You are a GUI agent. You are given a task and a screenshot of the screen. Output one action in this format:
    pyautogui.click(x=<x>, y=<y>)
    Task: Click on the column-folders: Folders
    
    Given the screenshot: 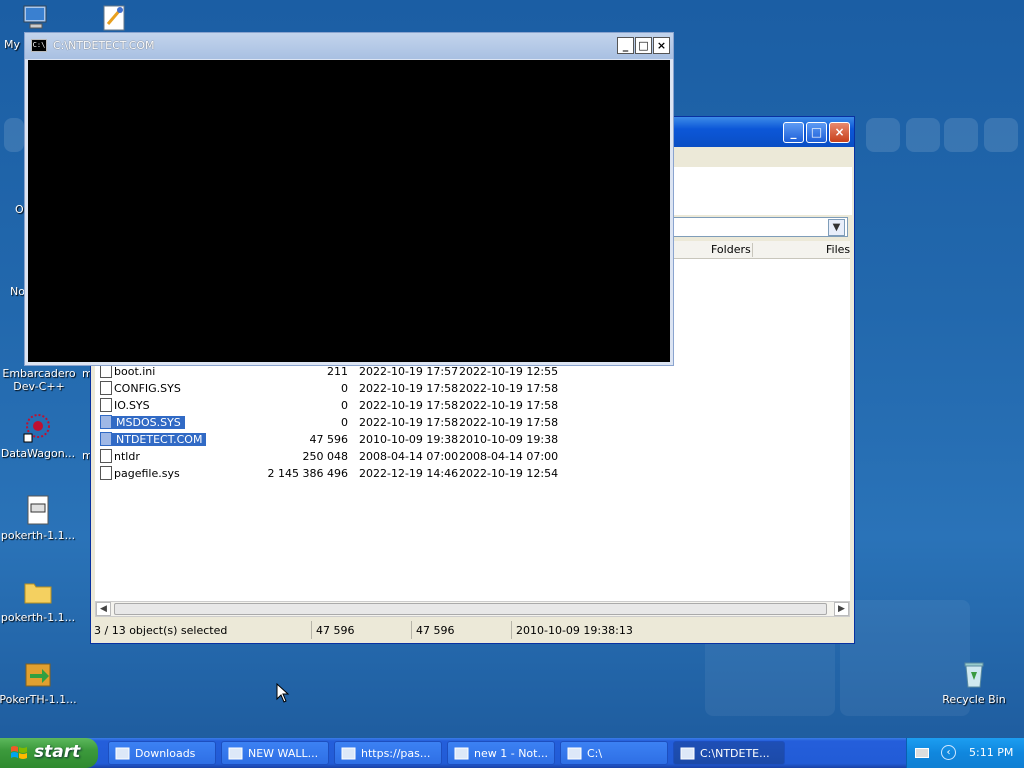 What is the action you would take?
    pyautogui.click(x=731, y=249)
    